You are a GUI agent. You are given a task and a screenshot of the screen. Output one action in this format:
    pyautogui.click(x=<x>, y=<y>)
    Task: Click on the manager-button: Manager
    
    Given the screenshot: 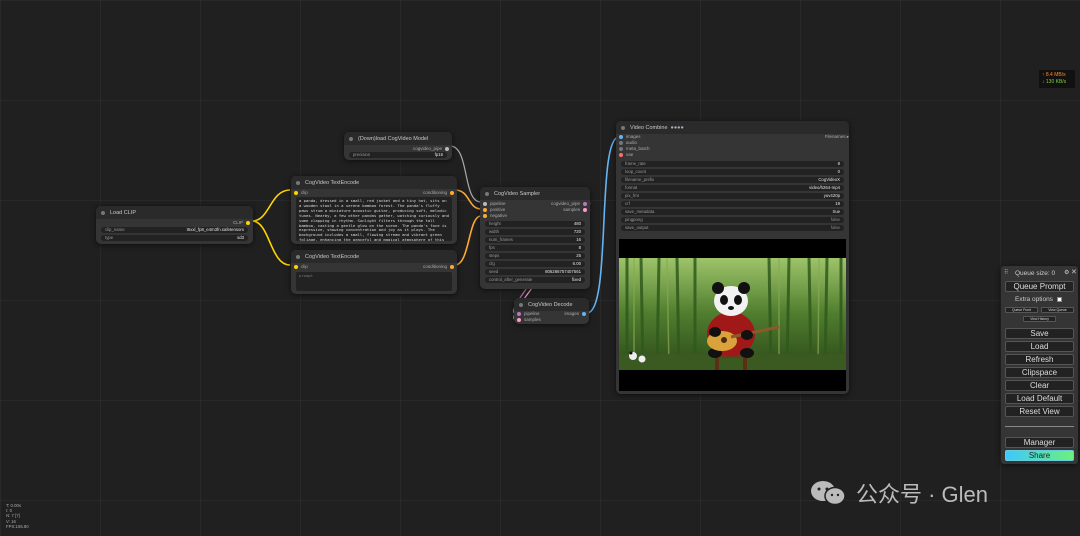 What is the action you would take?
    pyautogui.click(x=1039, y=442)
    